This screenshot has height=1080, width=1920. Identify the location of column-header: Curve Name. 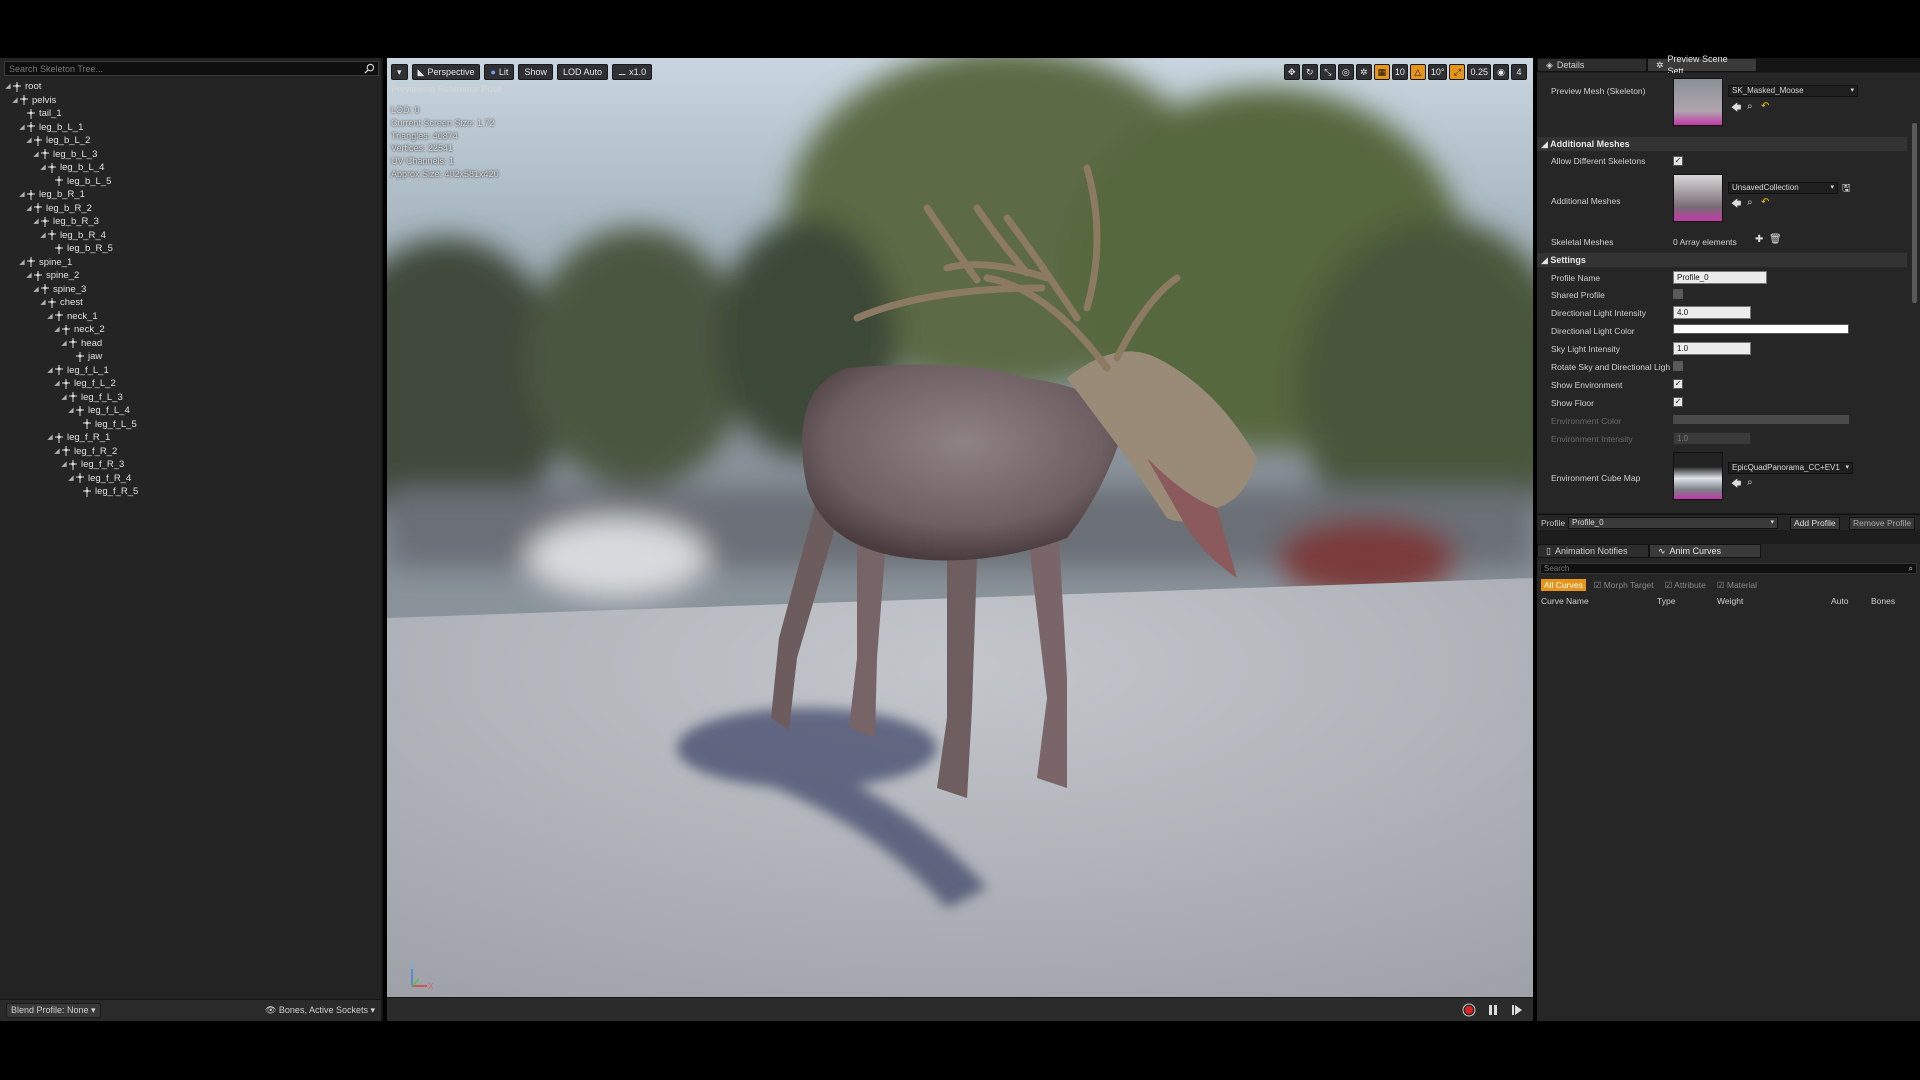
(1565, 601).